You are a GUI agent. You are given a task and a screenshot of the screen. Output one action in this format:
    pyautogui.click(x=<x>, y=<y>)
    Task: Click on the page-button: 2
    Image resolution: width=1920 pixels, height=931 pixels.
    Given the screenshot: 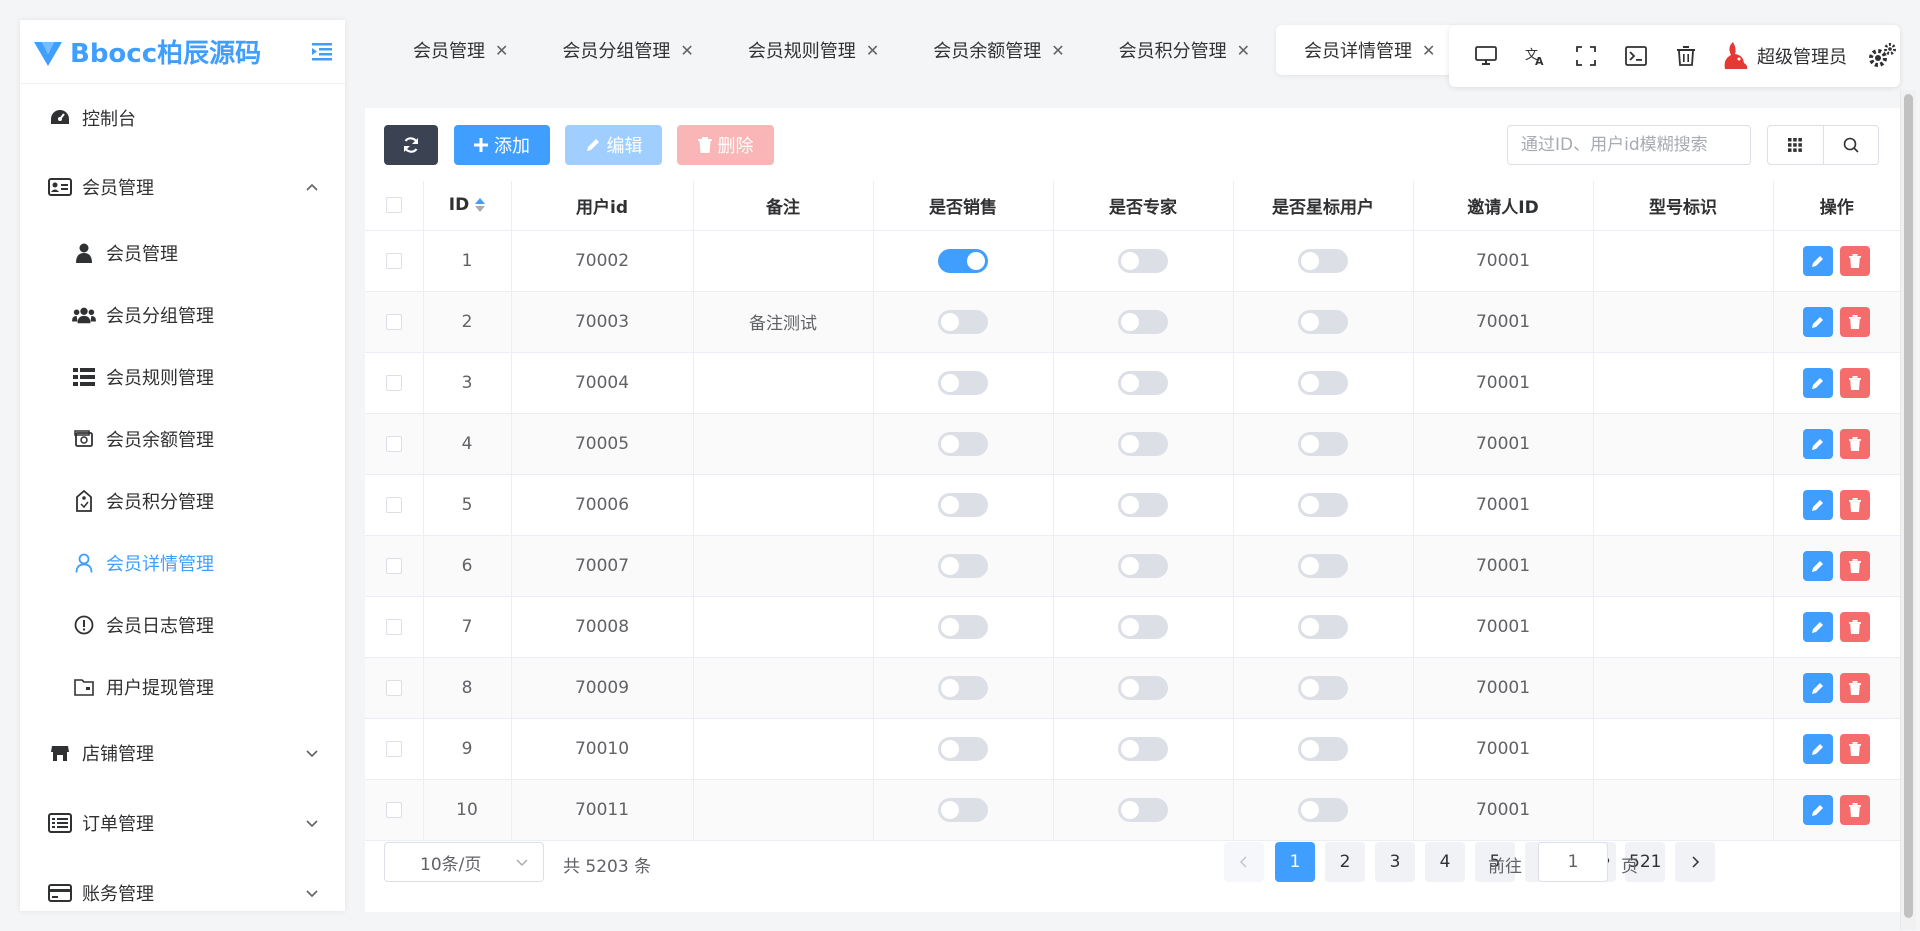 What is the action you would take?
    pyautogui.click(x=1345, y=862)
    